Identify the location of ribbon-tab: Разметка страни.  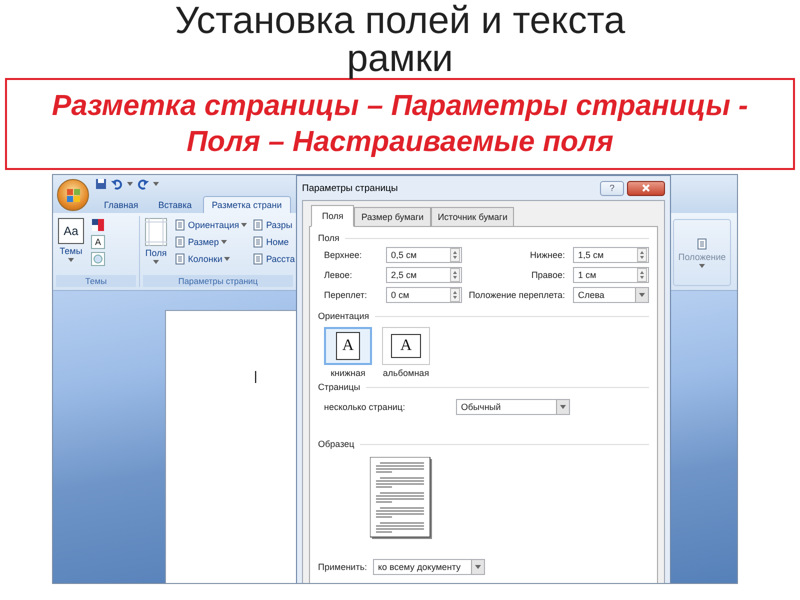
(246, 204).